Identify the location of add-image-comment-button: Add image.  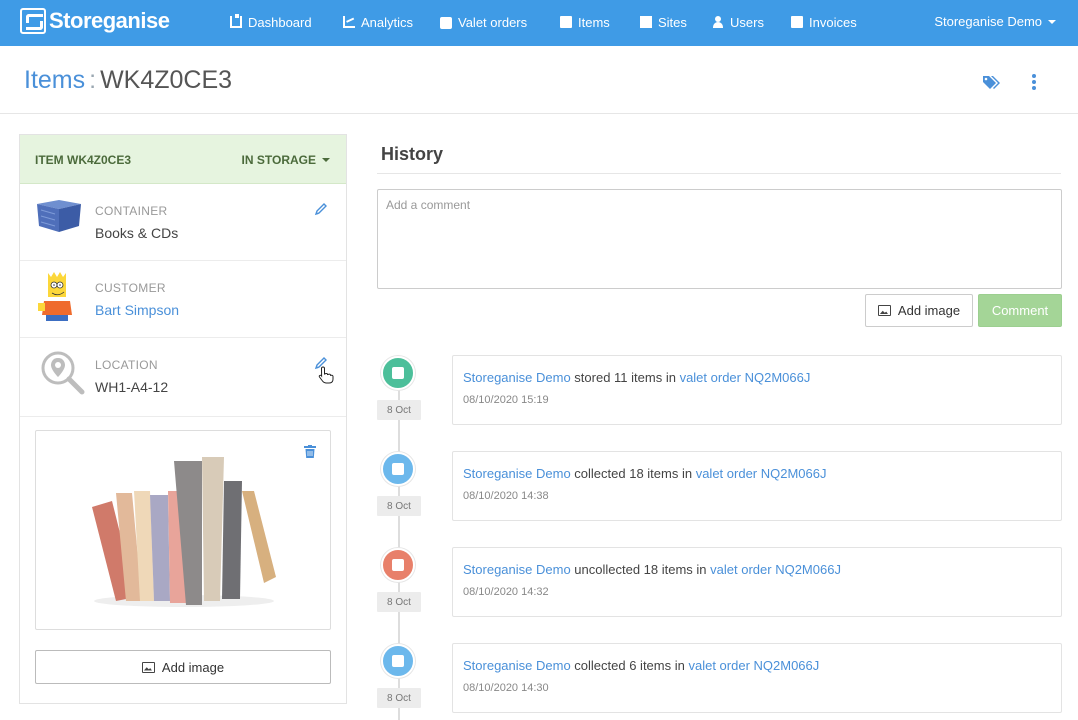
(919, 310).